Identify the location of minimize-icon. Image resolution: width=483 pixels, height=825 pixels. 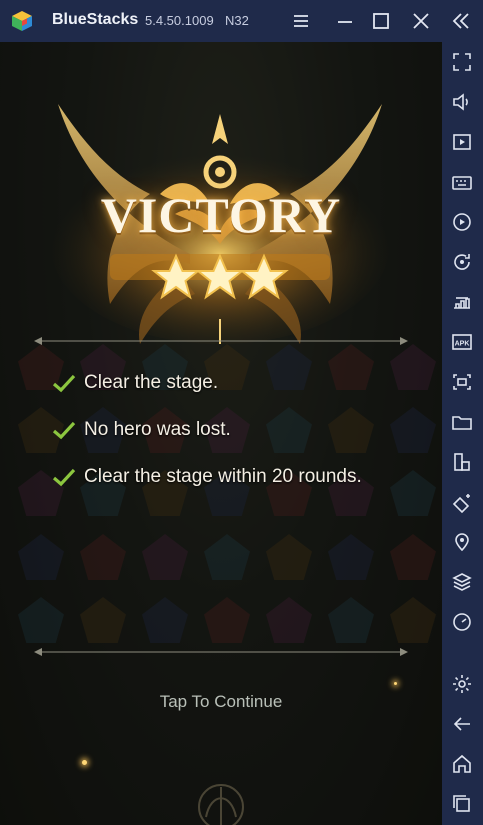
(345, 21).